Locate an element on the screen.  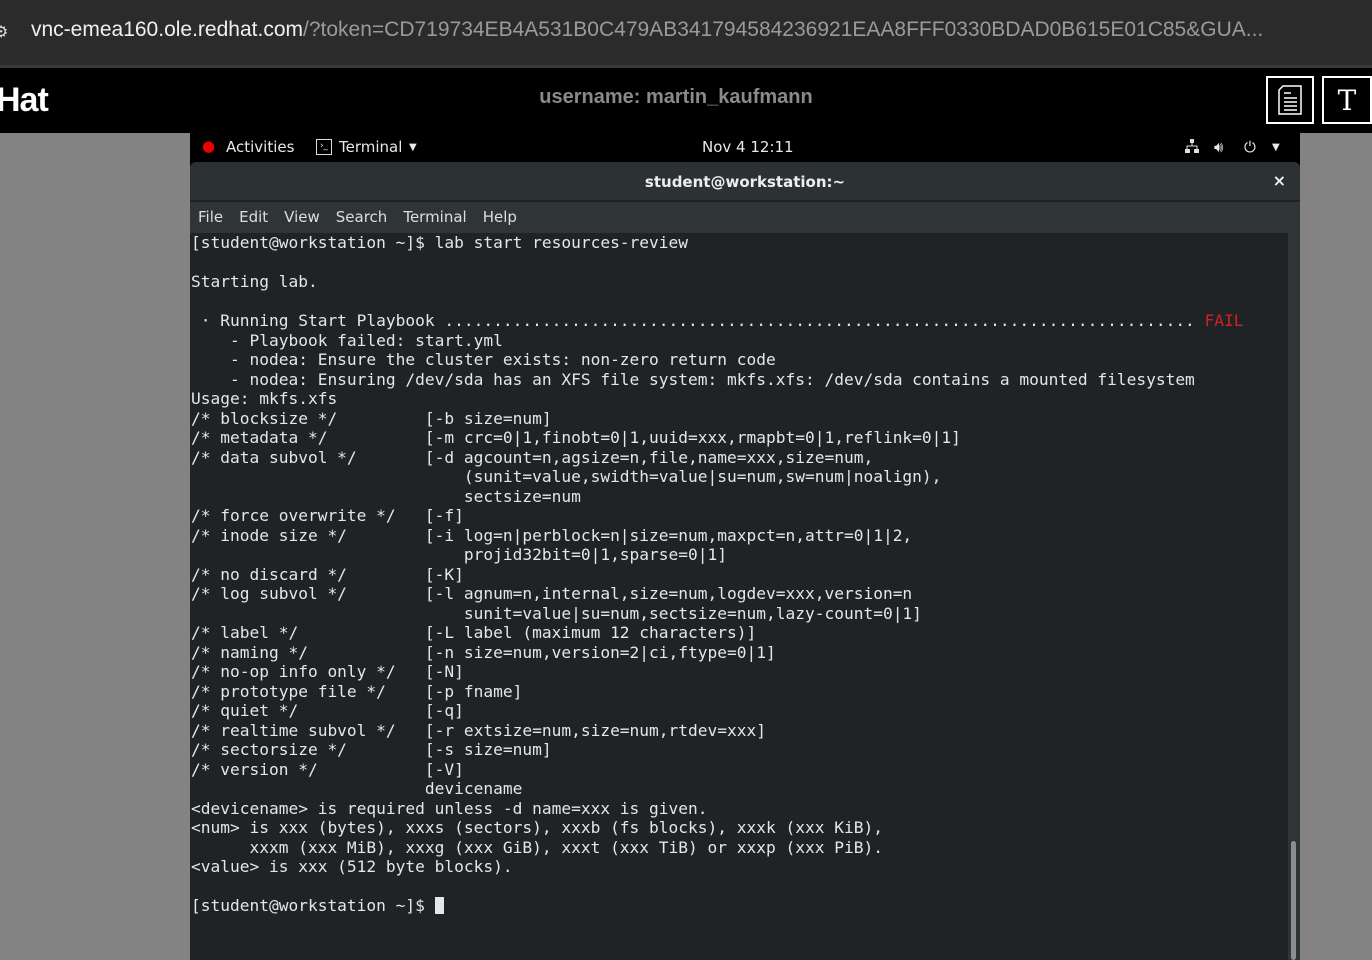
notes-button is located at coordinates (1290, 100).